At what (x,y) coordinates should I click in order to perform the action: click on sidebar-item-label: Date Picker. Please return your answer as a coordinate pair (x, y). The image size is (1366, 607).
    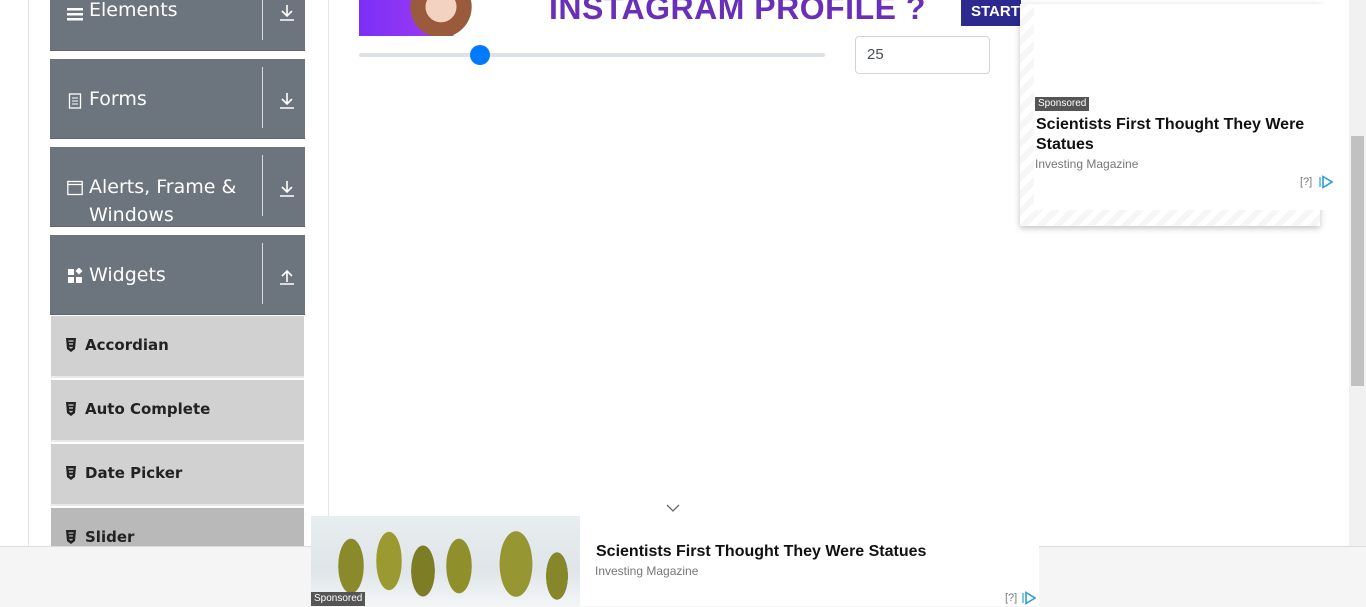
    Looking at the image, I should click on (134, 473).